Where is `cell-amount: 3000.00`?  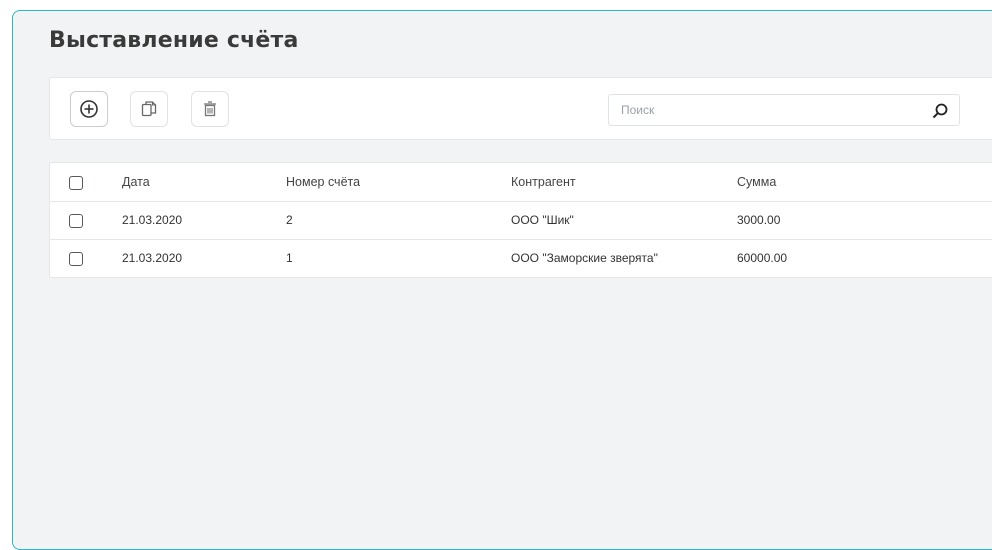
cell-amount: 3000.00 is located at coordinates (759, 220).